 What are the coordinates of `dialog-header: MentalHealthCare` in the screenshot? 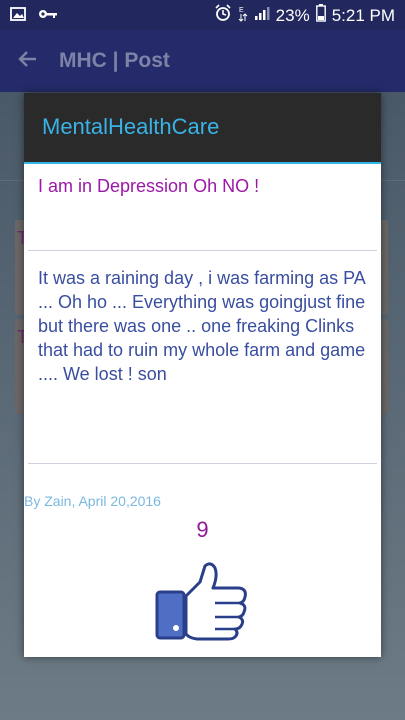 It's located at (202, 128).